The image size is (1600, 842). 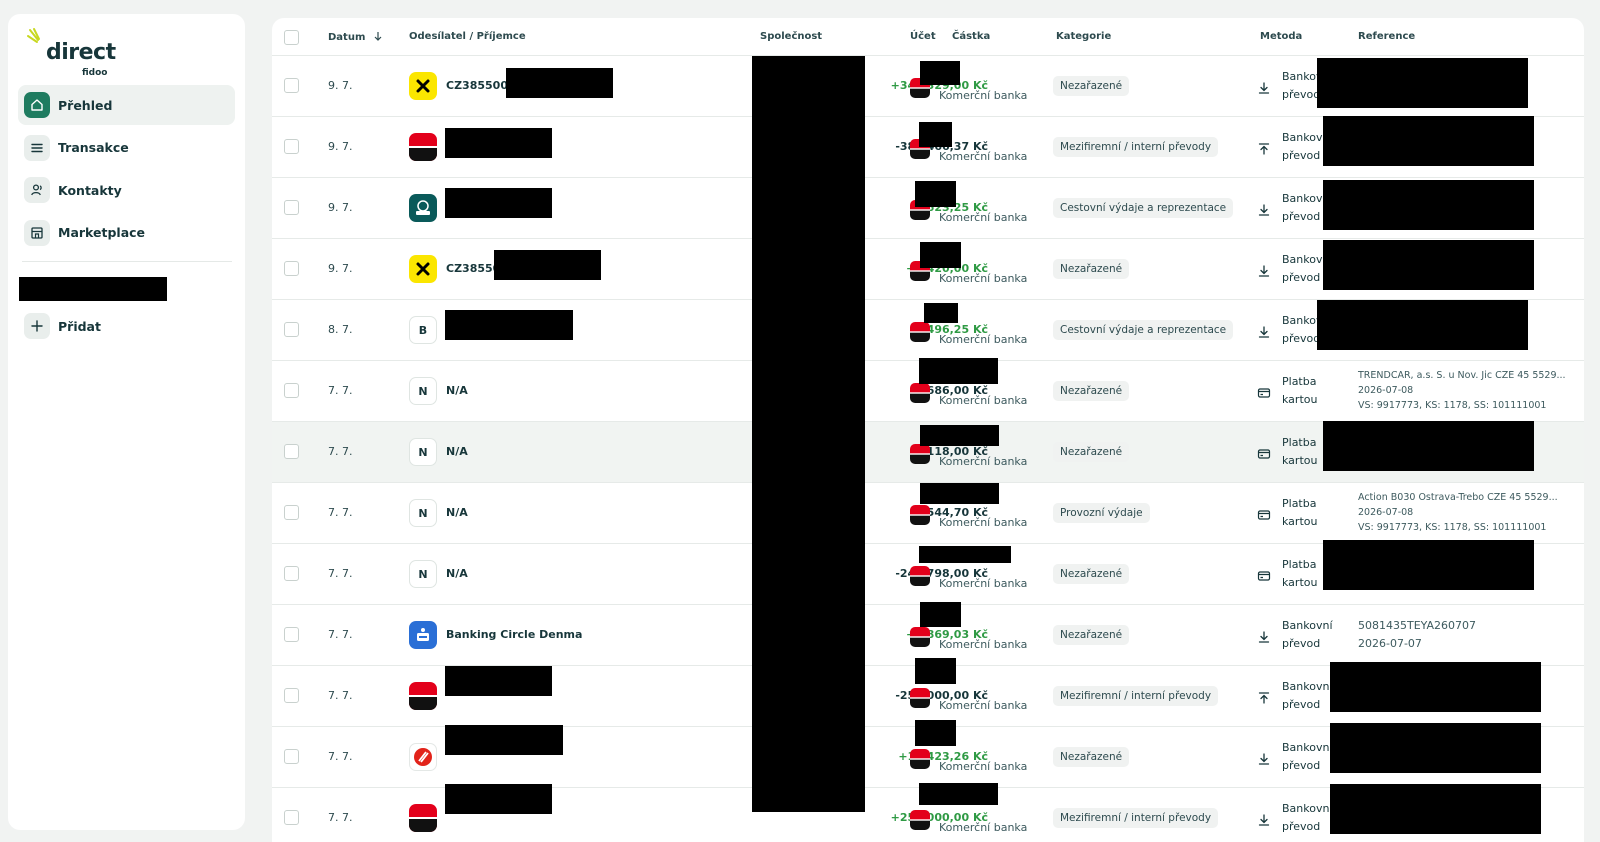 I want to click on raiffeisen-logo-icon, so click(x=423, y=269).